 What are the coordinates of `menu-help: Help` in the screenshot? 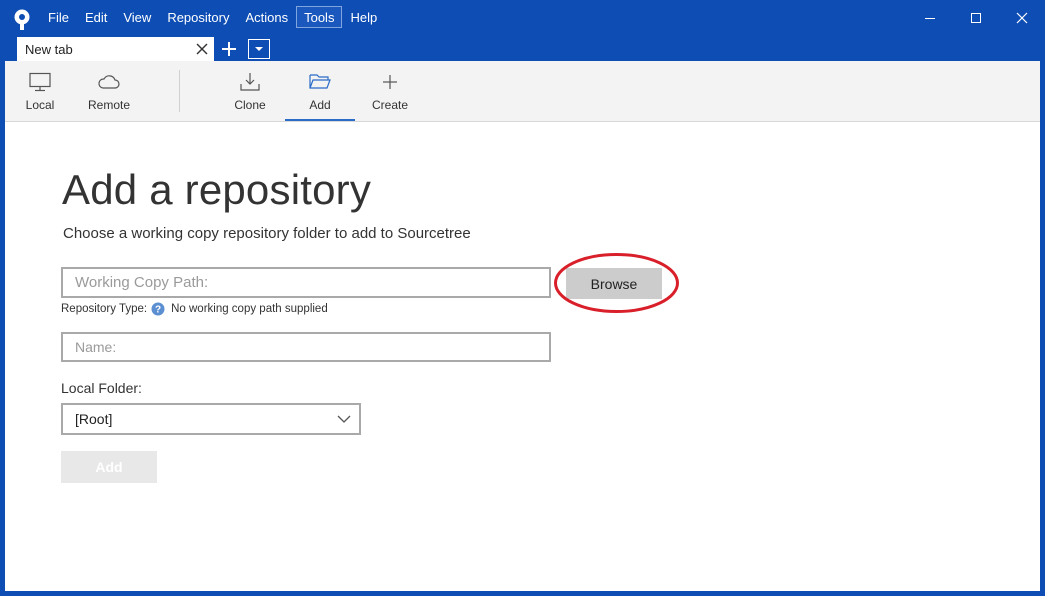 It's located at (363, 17).